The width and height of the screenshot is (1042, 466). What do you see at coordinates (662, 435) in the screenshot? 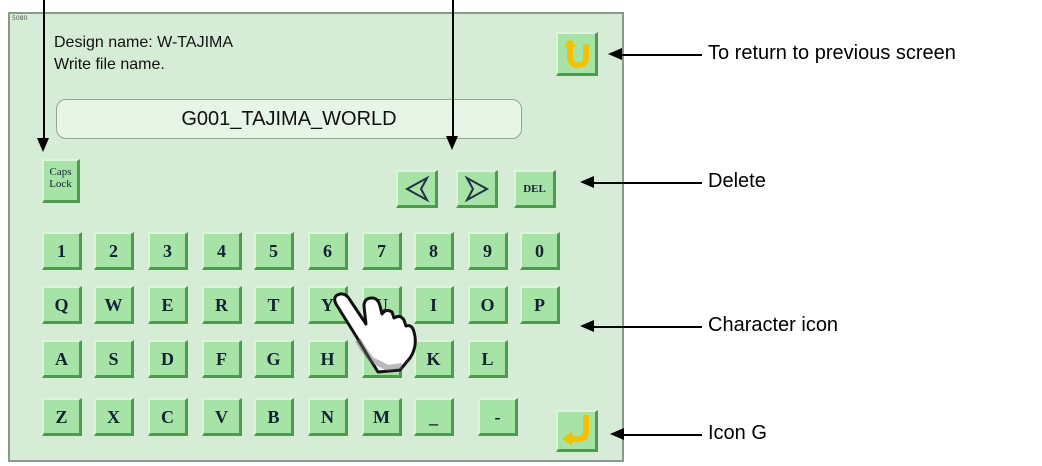
I see `icon-g-callout-line` at bounding box center [662, 435].